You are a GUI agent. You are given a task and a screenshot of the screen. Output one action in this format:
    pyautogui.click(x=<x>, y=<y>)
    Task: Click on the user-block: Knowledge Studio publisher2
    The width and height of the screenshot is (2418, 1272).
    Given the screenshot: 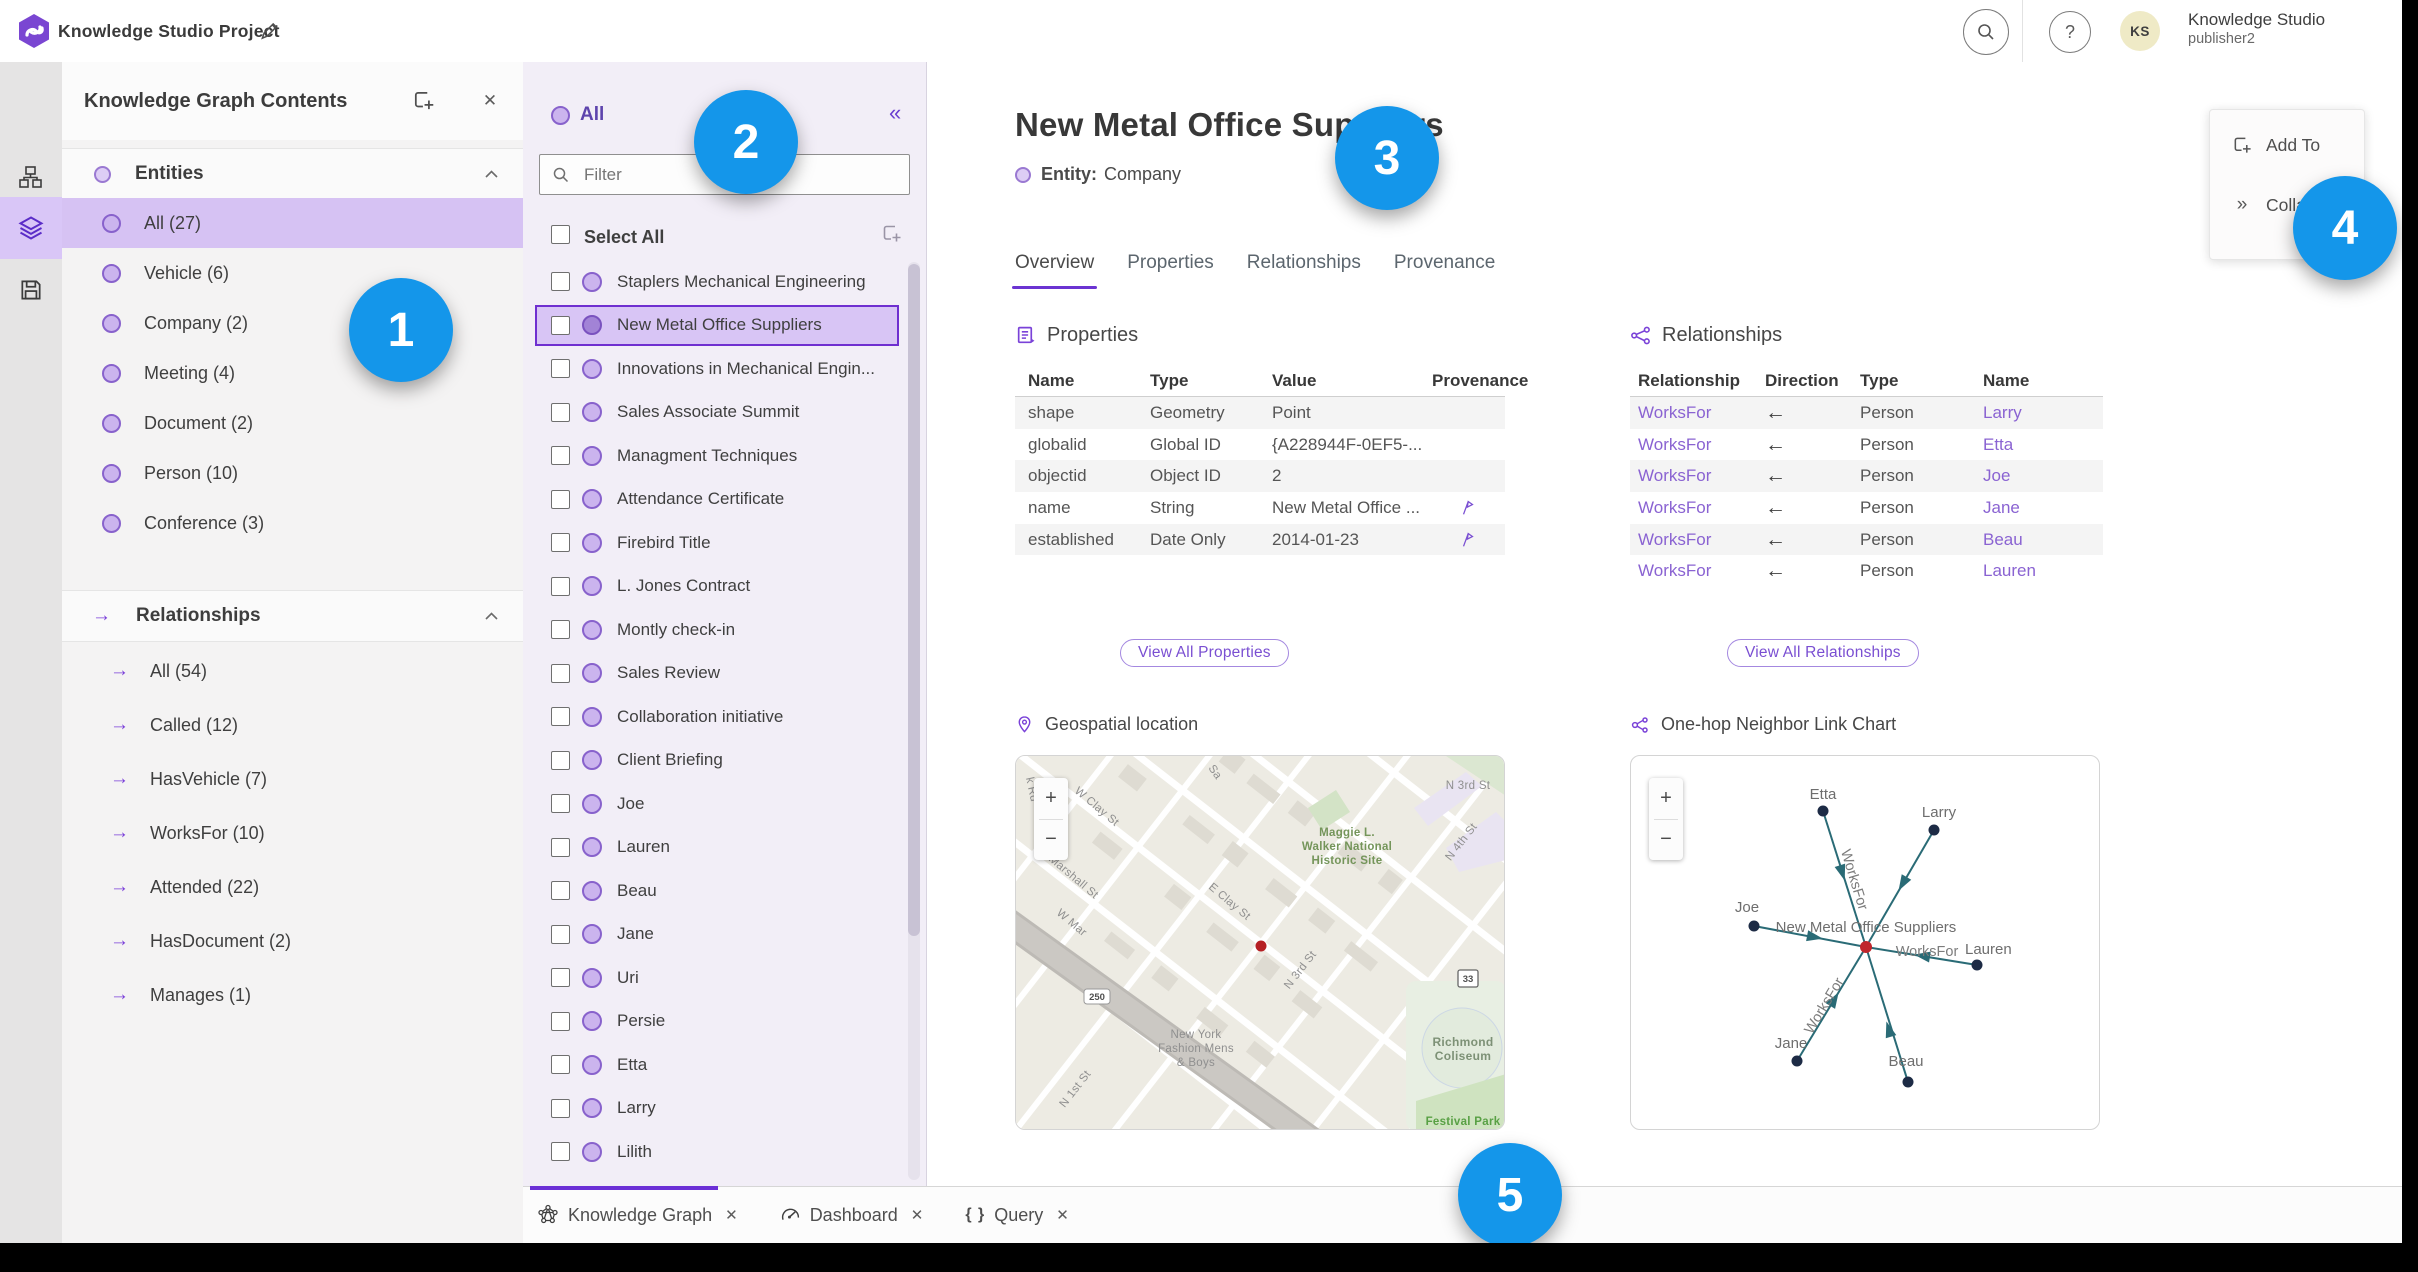 What is the action you would take?
    pyautogui.click(x=2256, y=28)
    